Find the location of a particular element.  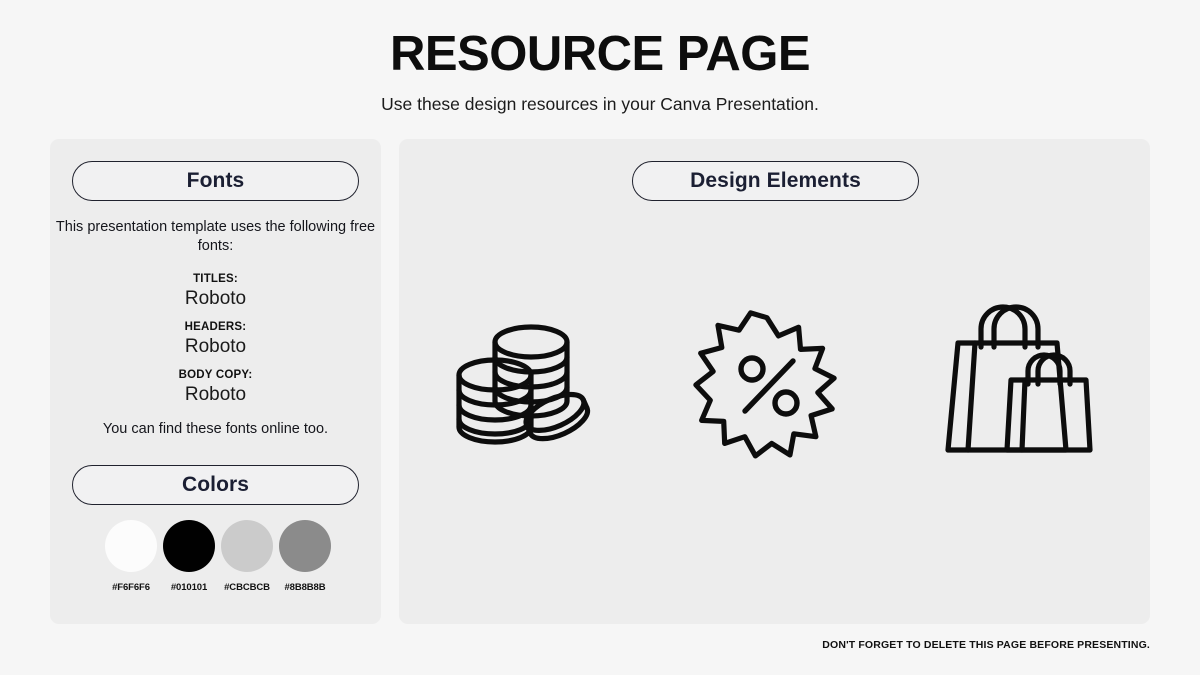

color-swatch-item: #F6F6F6 is located at coordinates (131, 556).